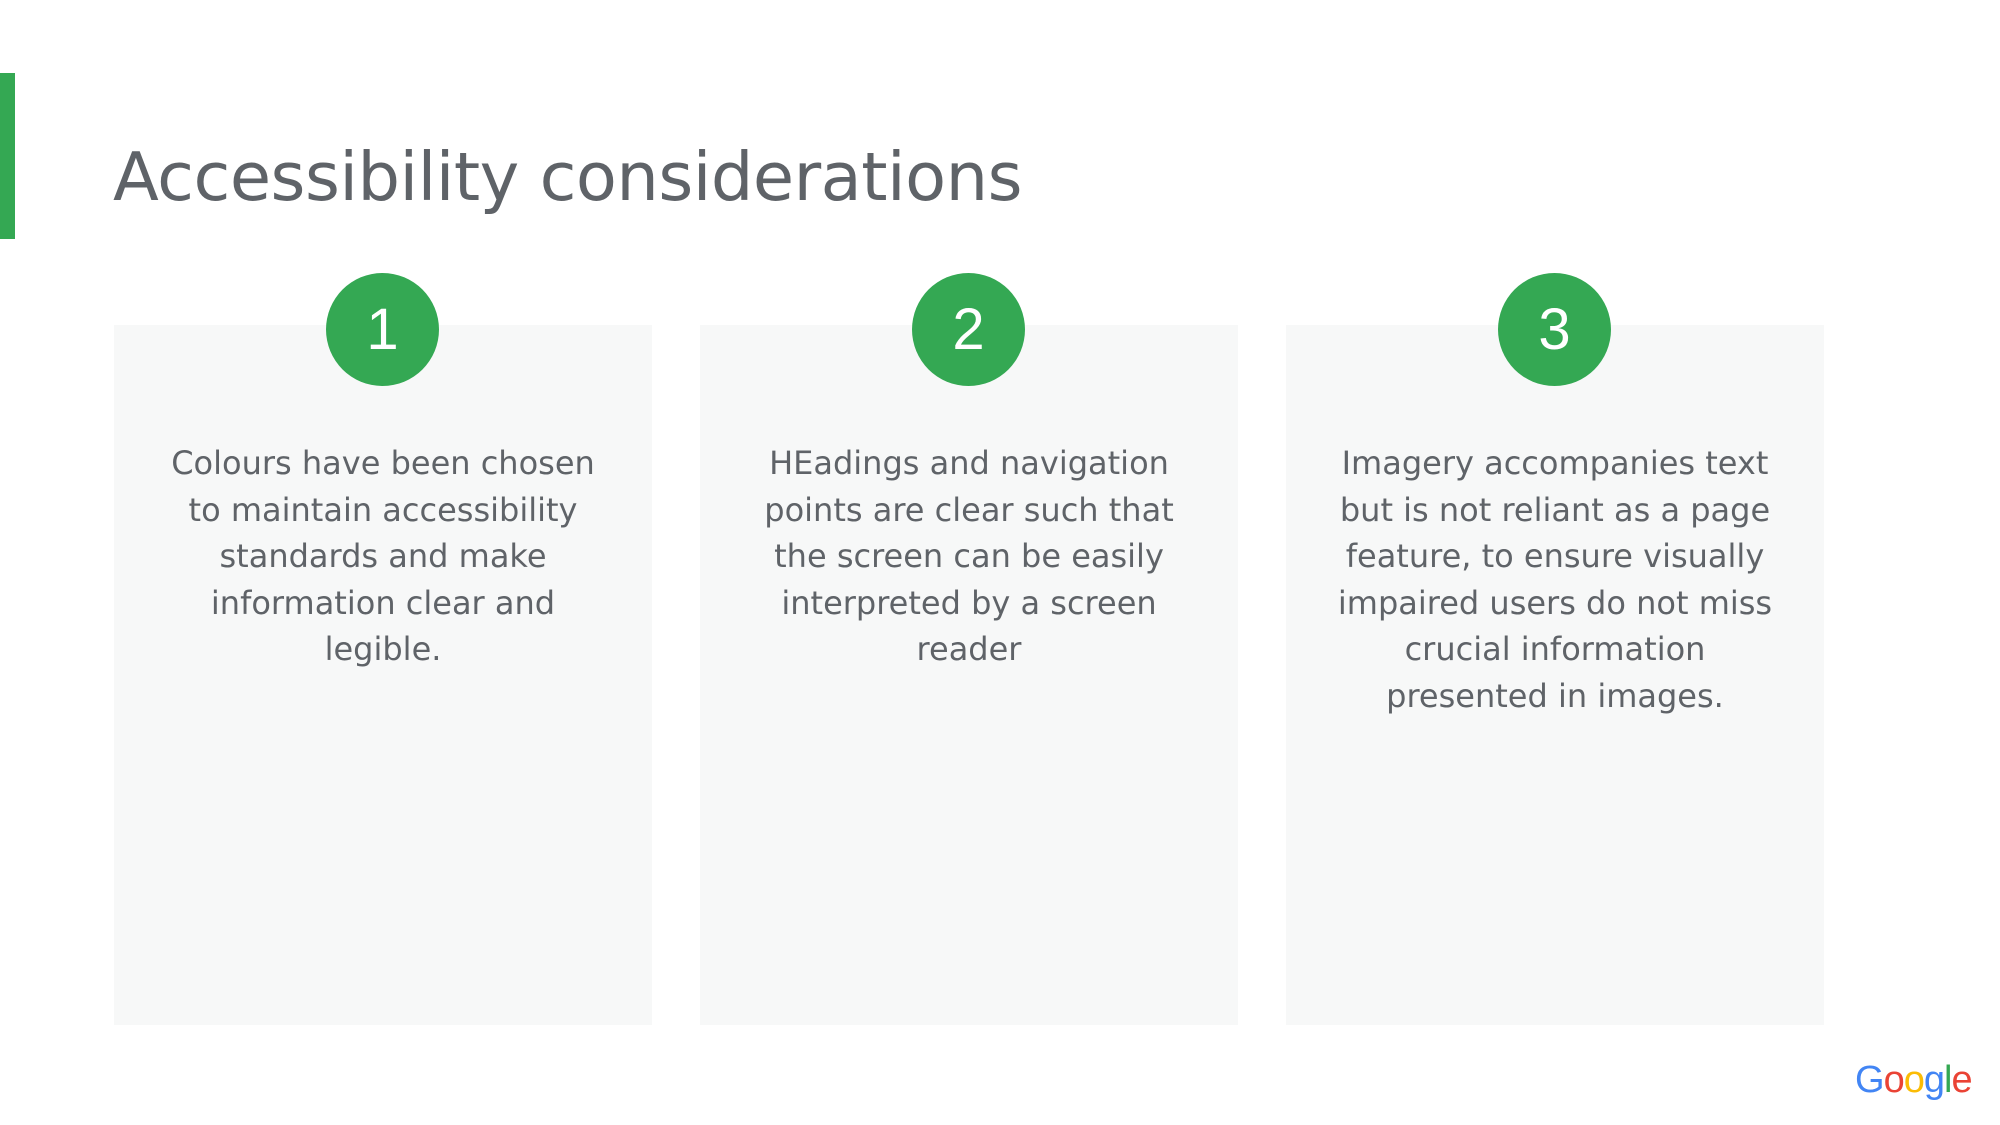  Describe the element at coordinates (567, 177) in the screenshot. I see `slide-title: Accessibility considerations` at that location.